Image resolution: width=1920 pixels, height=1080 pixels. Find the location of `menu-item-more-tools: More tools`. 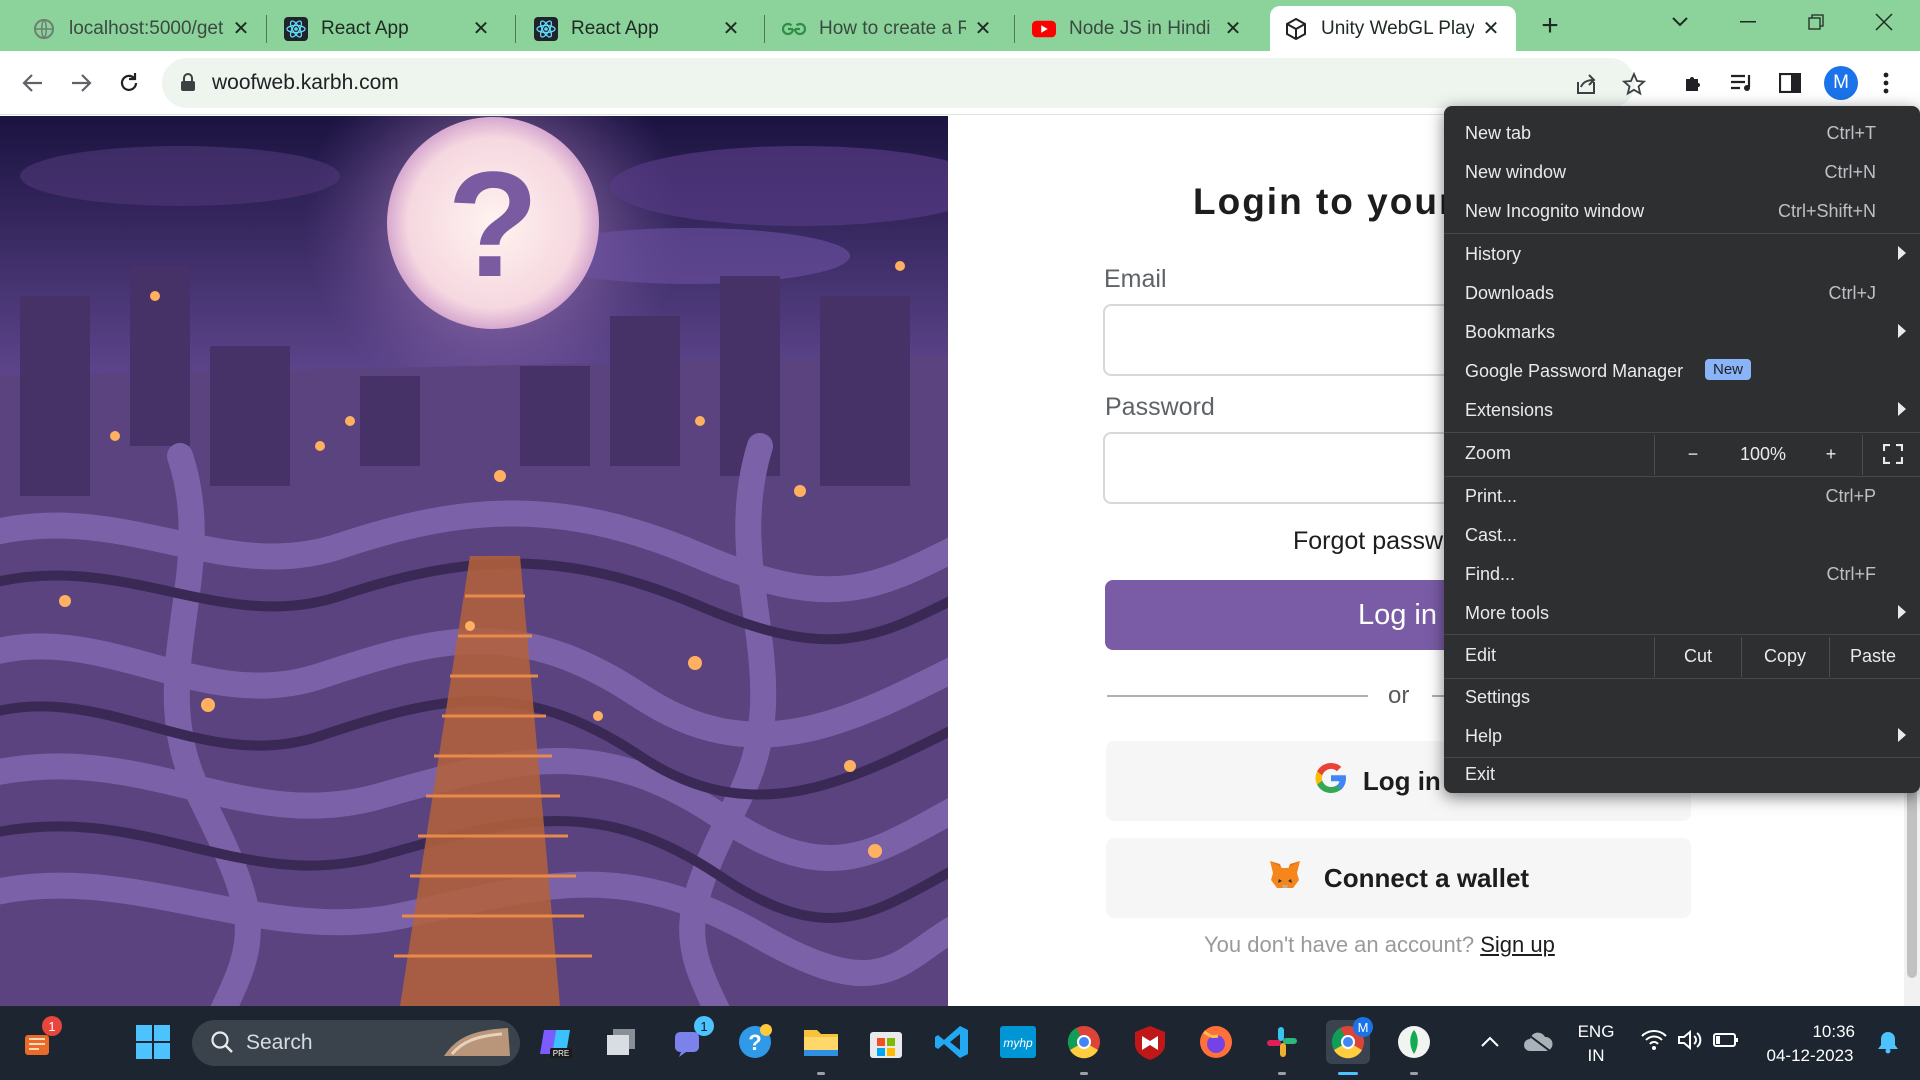

menu-item-more-tools: More tools is located at coordinates (1682, 614).